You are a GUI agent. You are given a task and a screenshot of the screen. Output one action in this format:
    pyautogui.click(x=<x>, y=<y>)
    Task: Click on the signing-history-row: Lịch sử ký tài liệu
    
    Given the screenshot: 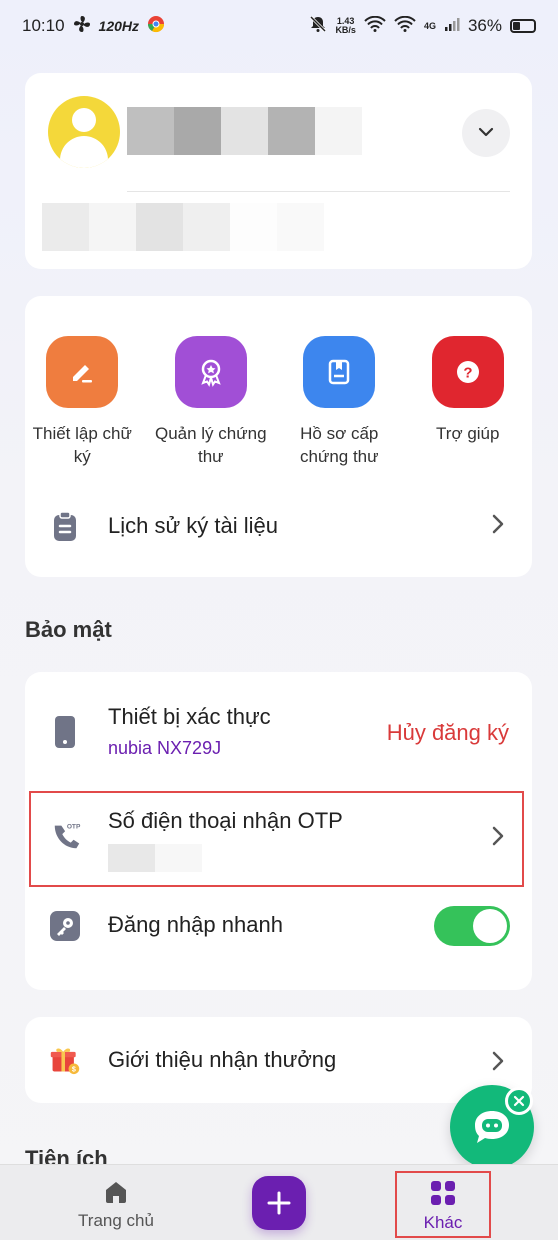 What is the action you would take?
    pyautogui.click(x=278, y=526)
    